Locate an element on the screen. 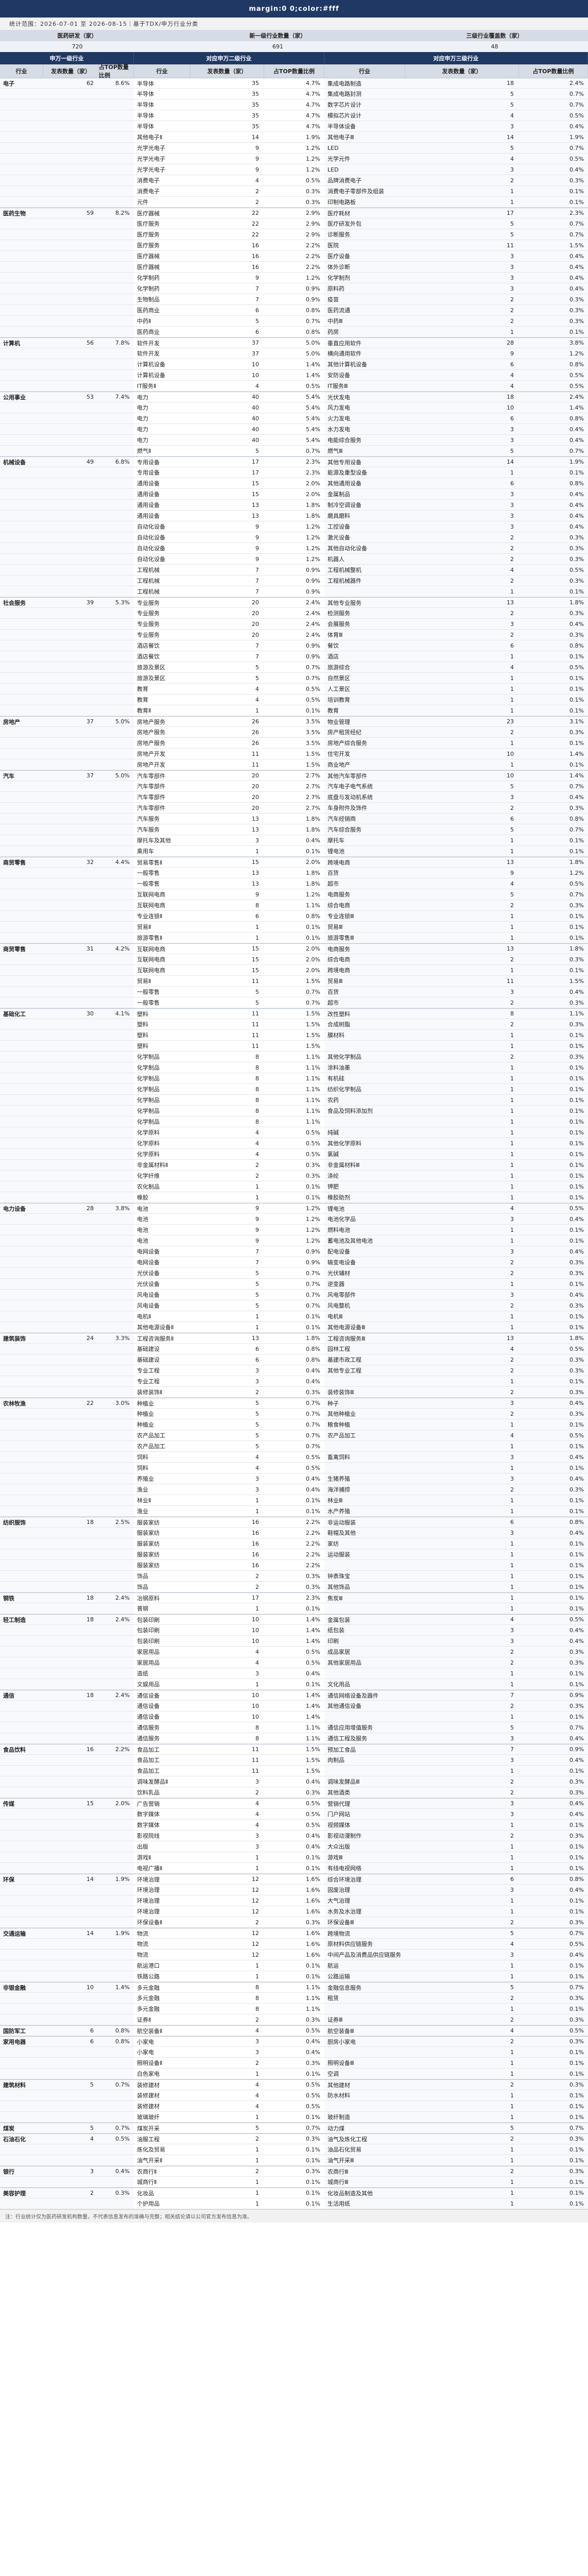 This screenshot has height=2576, width=588. table-cell: 20 is located at coordinates (227, 797).